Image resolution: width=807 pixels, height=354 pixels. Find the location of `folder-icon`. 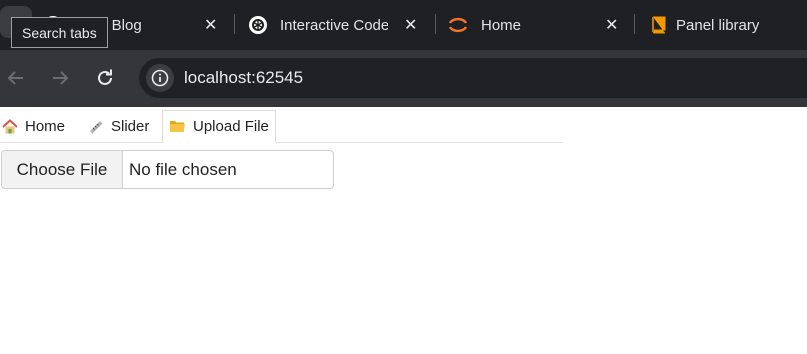

folder-icon is located at coordinates (177, 126).